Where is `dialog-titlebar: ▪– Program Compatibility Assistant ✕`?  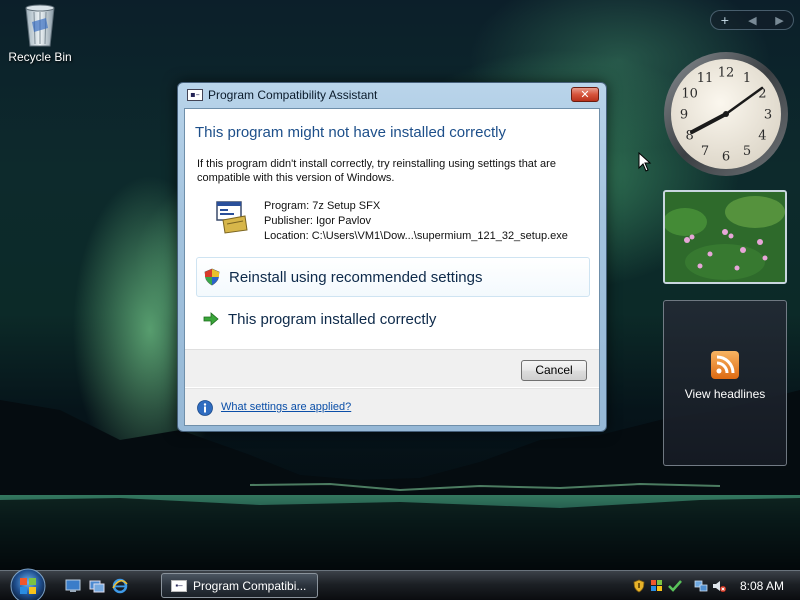 dialog-titlebar: ▪– Program Compatibility Assistant ✕ is located at coordinates (392, 95).